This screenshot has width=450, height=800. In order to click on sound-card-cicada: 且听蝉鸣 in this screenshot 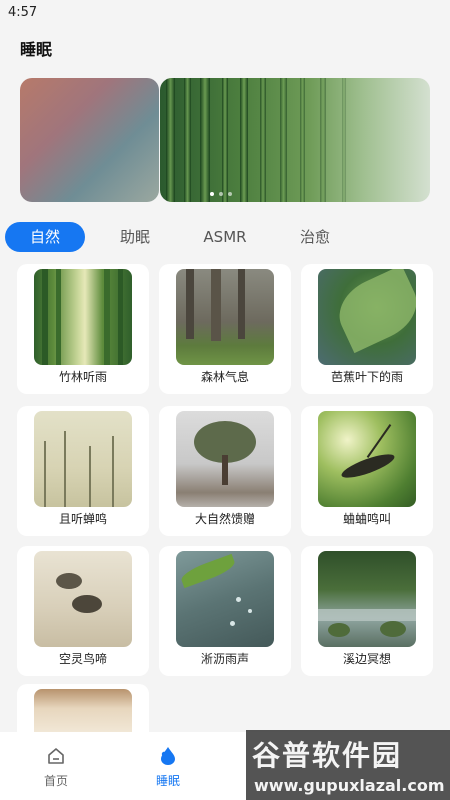, I will do `click(83, 471)`.